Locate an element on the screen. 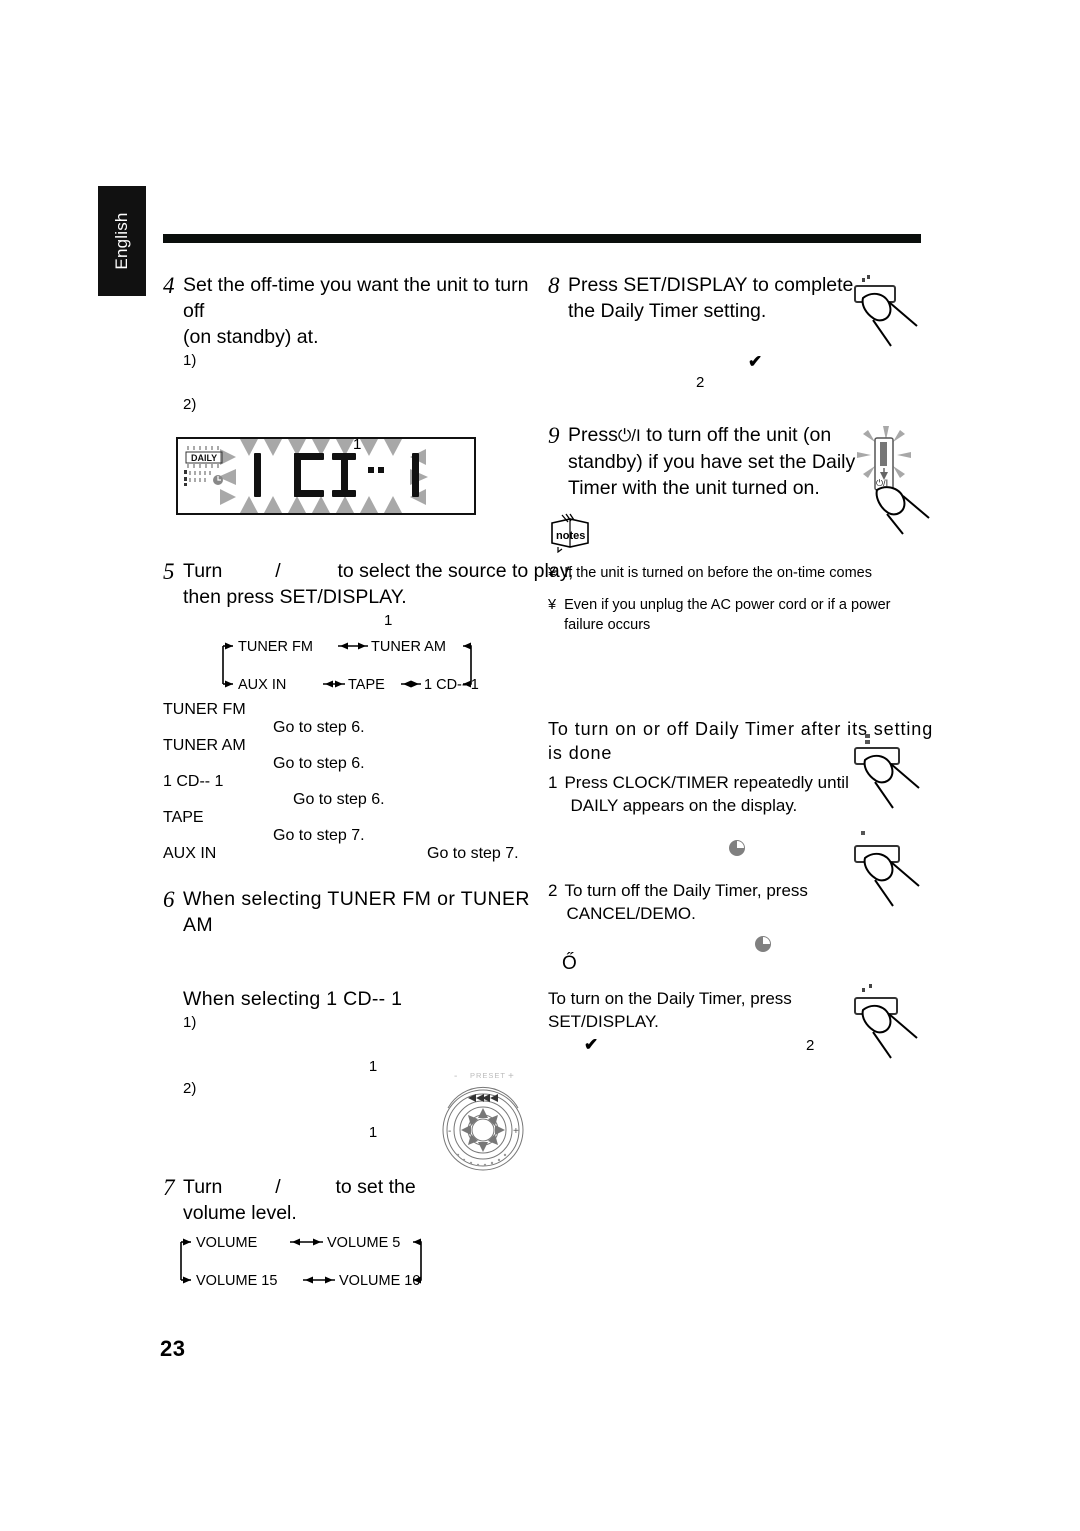  source-cycle-top-1: TUNER AM is located at coordinates (408, 647).